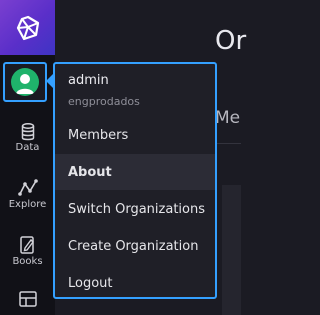 The height and width of the screenshot is (315, 320). I want to click on page-title: Or, so click(231, 41).